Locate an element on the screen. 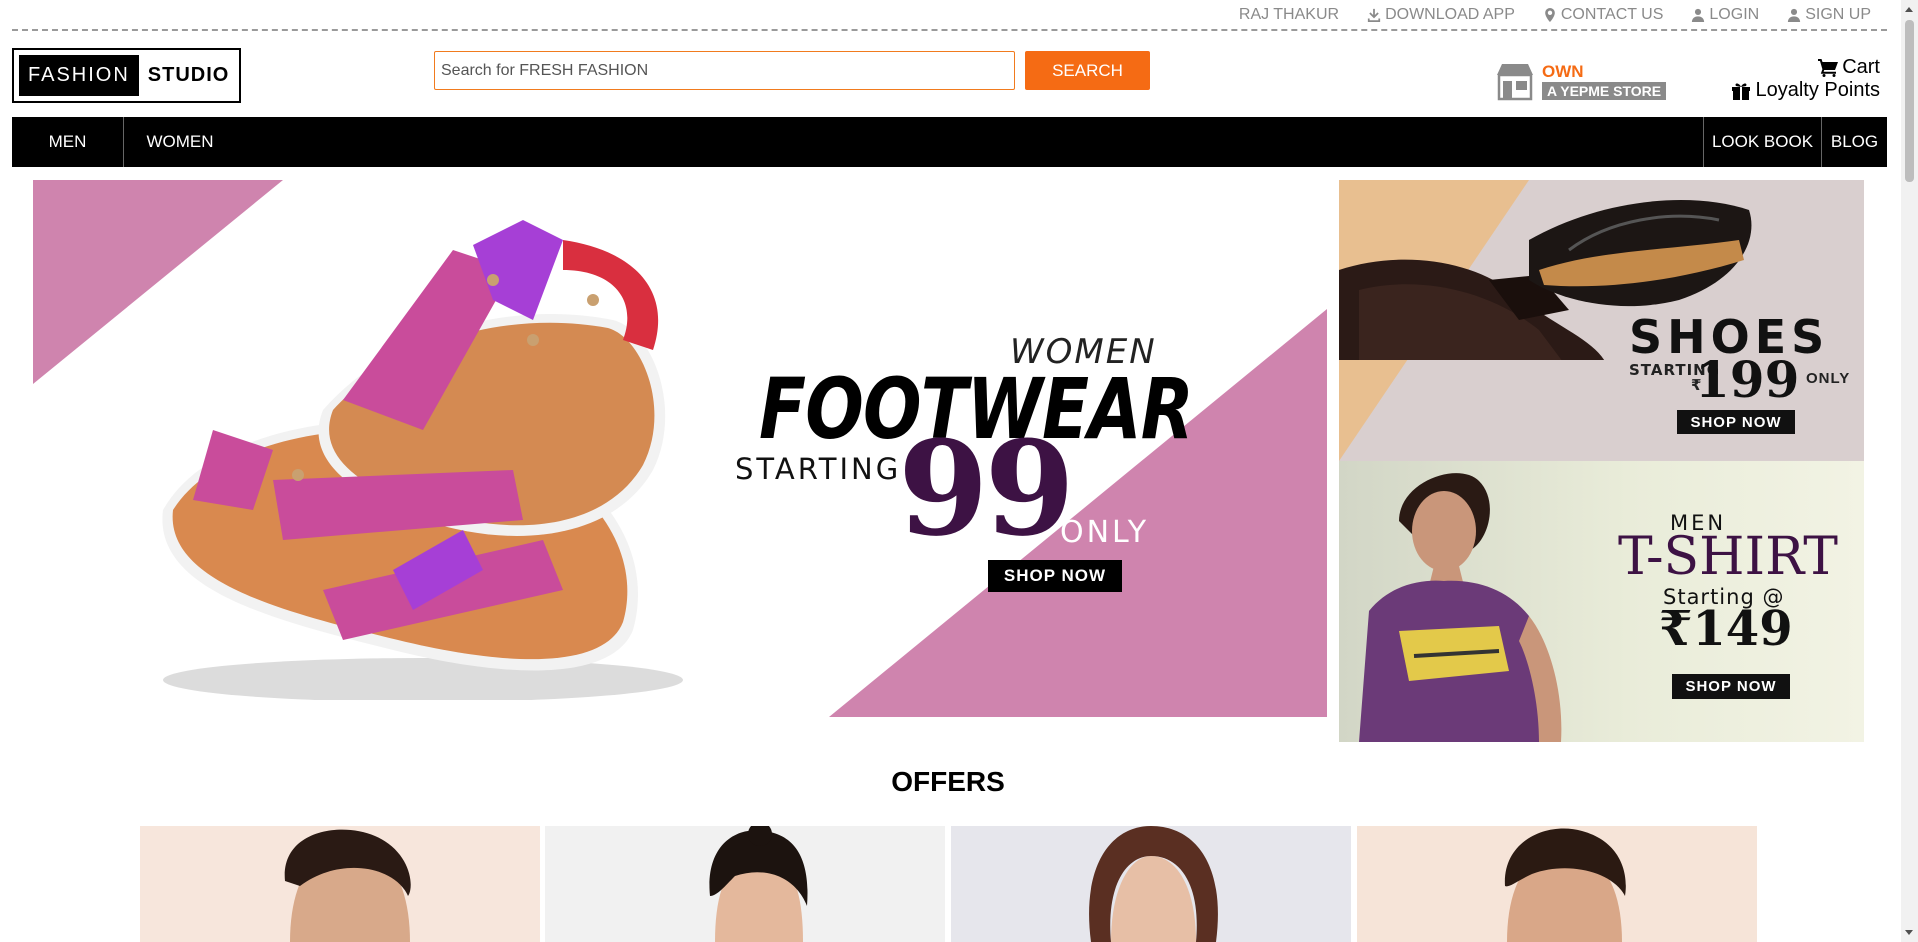 The image size is (1918, 942). contact-us-link: CONTACT US is located at coordinates (1603, 15).